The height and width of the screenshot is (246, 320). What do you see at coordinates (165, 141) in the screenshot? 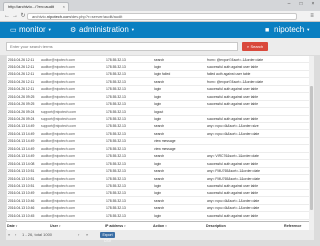
I see `cell-action: view message` at bounding box center [165, 141].